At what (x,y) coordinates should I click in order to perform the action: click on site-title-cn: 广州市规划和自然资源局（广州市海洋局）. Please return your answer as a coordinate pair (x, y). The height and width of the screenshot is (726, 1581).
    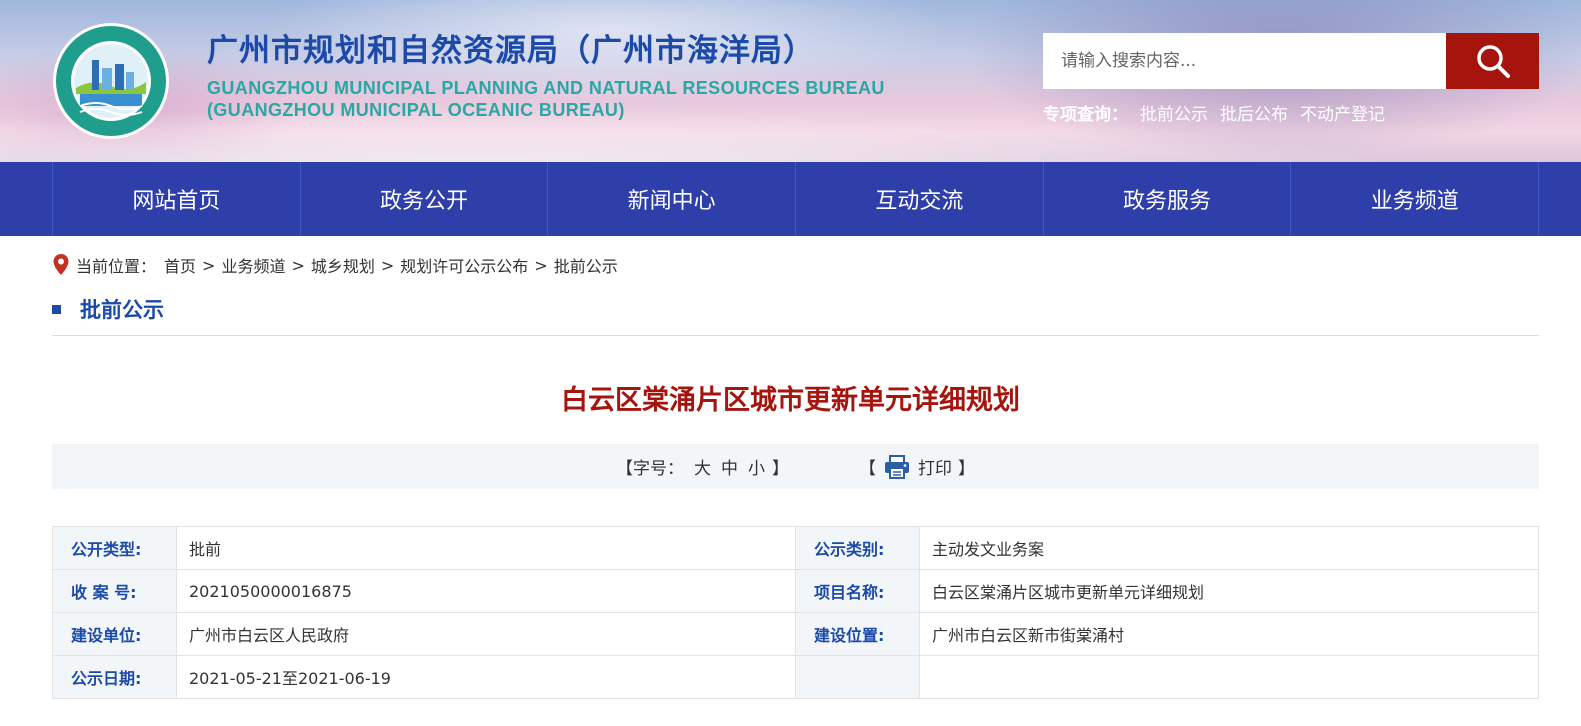
    Looking at the image, I should click on (511, 51).